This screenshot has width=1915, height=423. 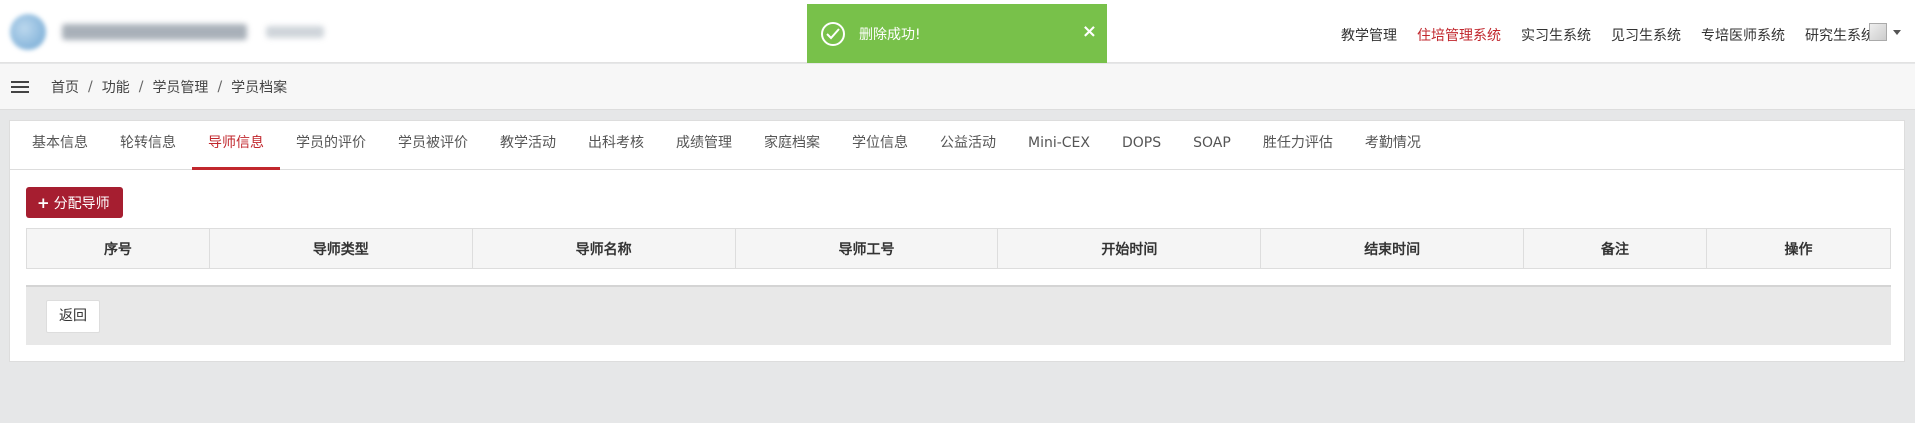 I want to click on breadcrumb-bar: 首页 / 功能 / 学员管理 / 学员档案, so click(x=957, y=87).